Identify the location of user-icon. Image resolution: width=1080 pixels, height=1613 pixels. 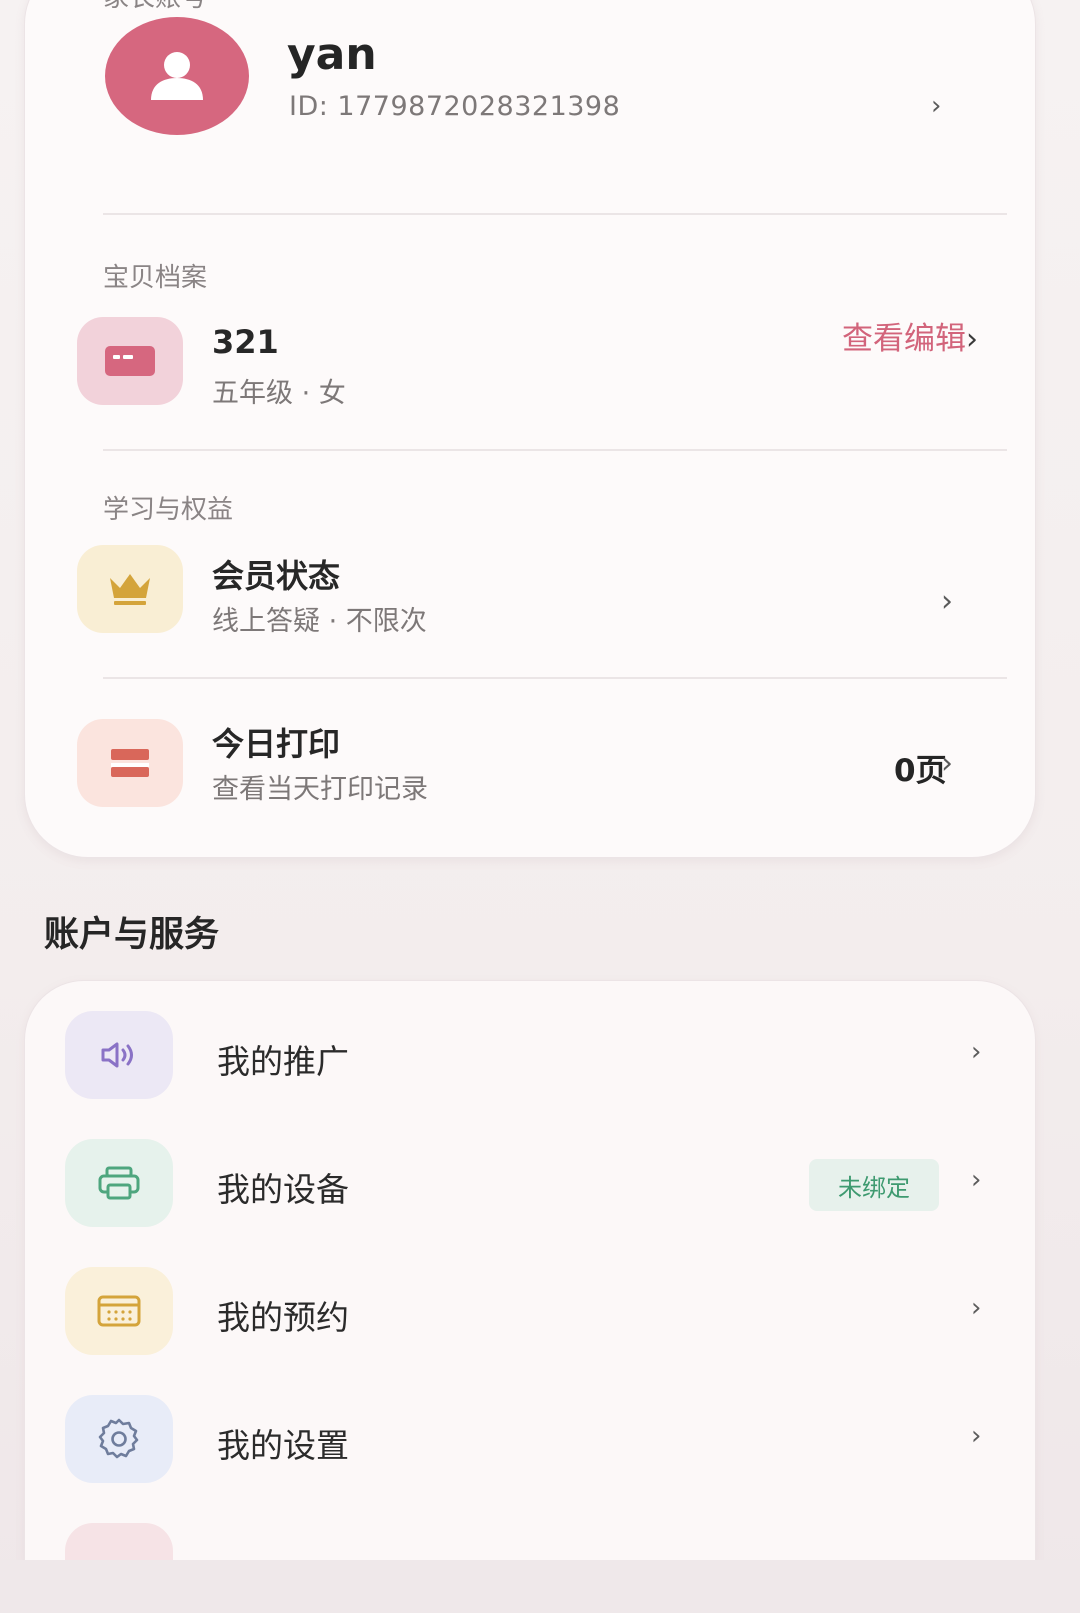
(177, 76).